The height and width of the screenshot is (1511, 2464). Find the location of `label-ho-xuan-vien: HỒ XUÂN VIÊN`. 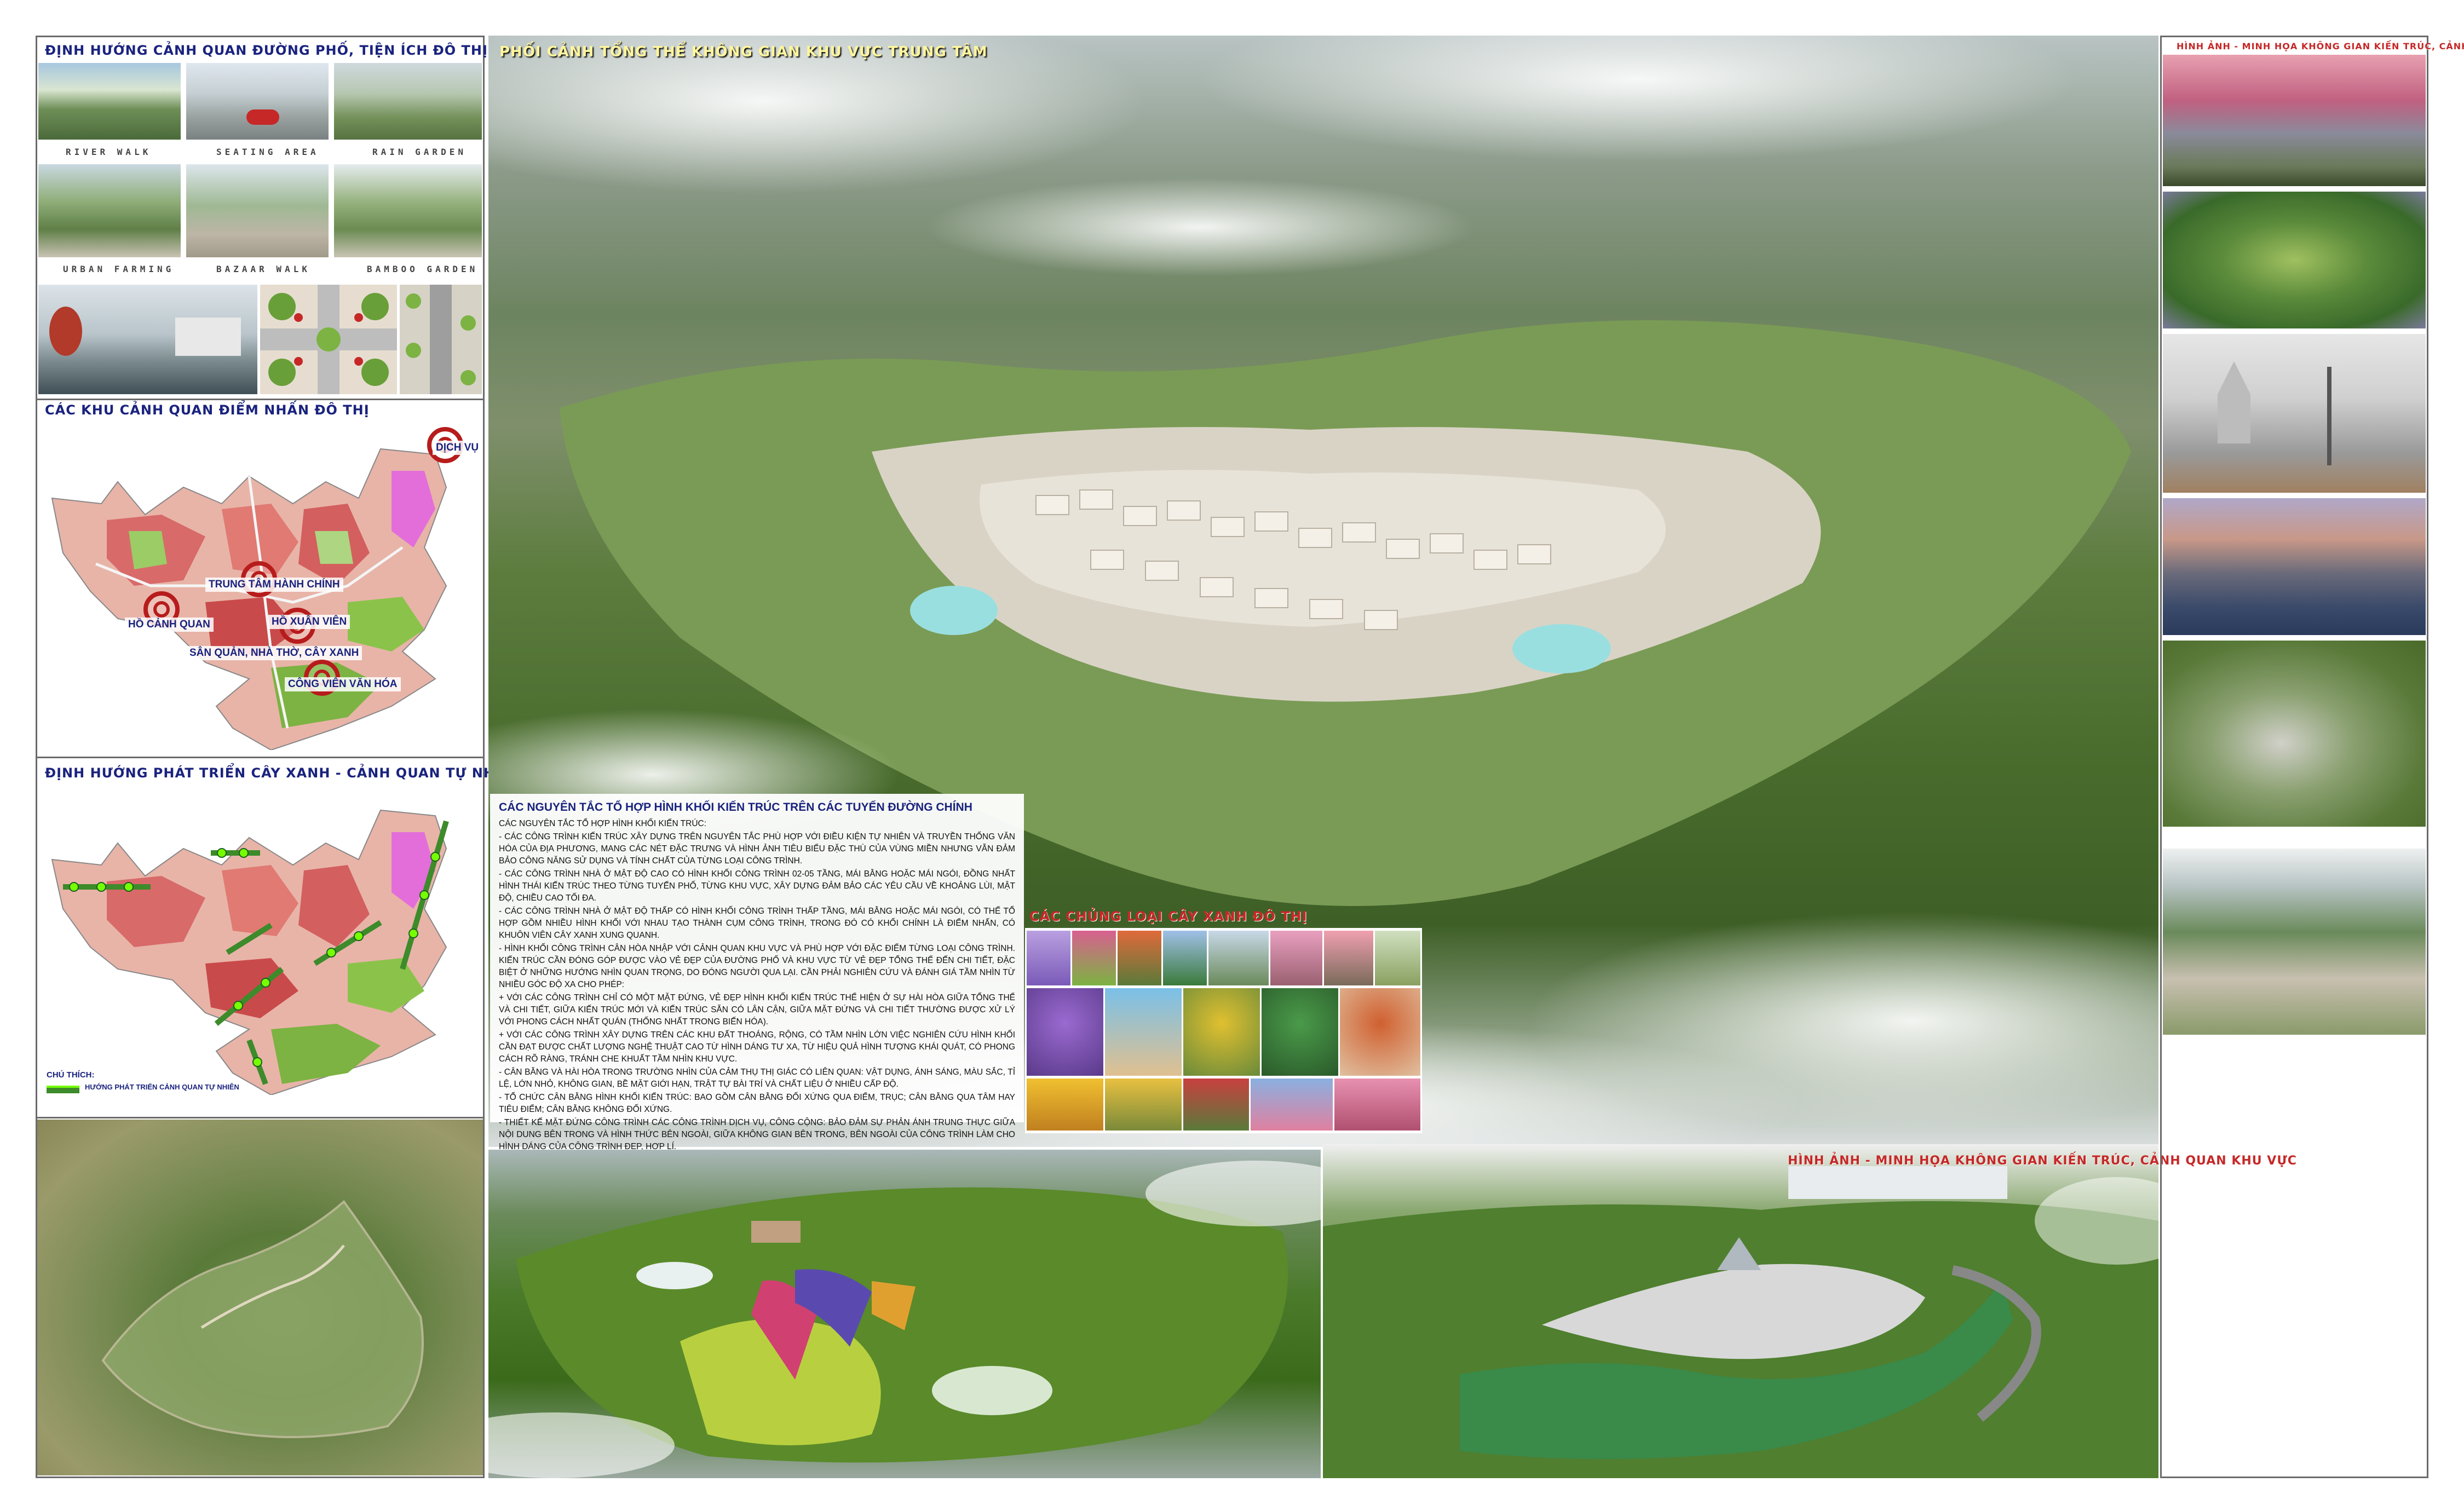

label-ho-xuan-vien: HỒ XUÂN VIÊN is located at coordinates (309, 622).